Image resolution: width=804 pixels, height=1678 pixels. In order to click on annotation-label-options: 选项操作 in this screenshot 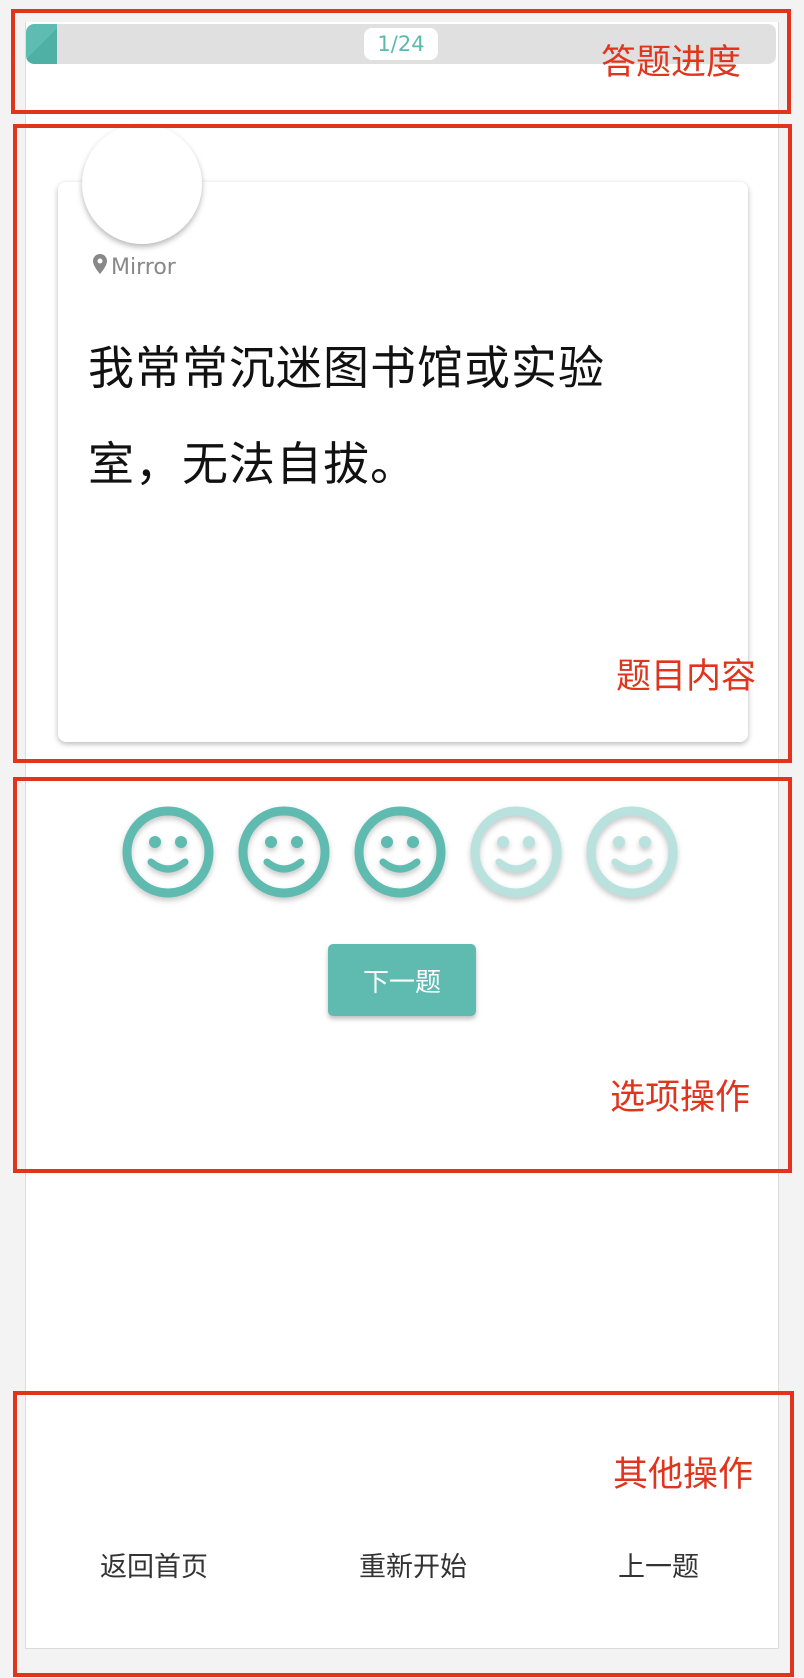, I will do `click(680, 1098)`.